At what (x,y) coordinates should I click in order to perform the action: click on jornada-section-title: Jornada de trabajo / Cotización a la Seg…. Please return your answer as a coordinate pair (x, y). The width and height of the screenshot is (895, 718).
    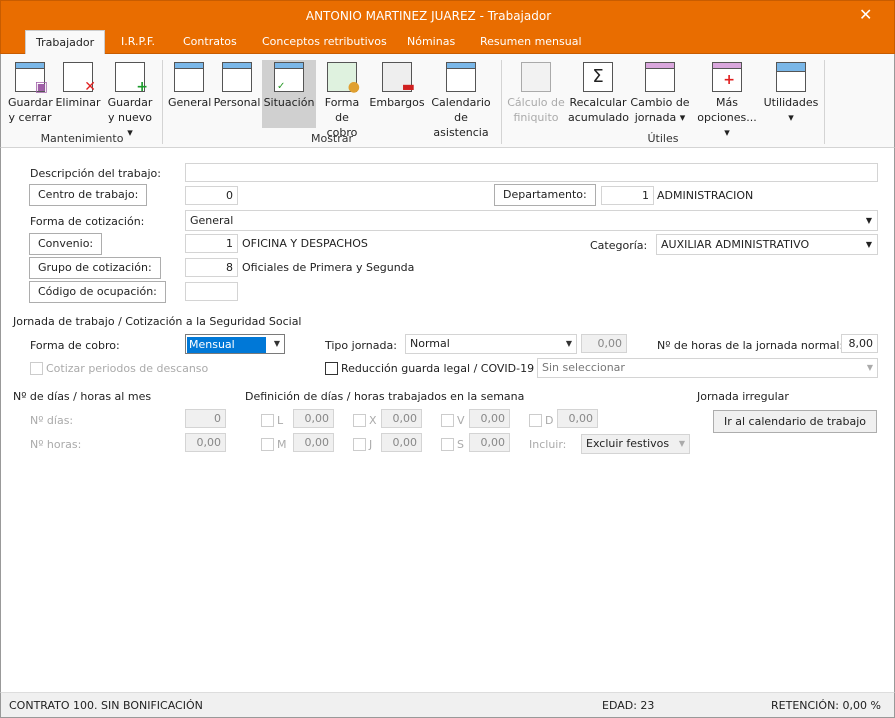
    Looking at the image, I should click on (157, 321).